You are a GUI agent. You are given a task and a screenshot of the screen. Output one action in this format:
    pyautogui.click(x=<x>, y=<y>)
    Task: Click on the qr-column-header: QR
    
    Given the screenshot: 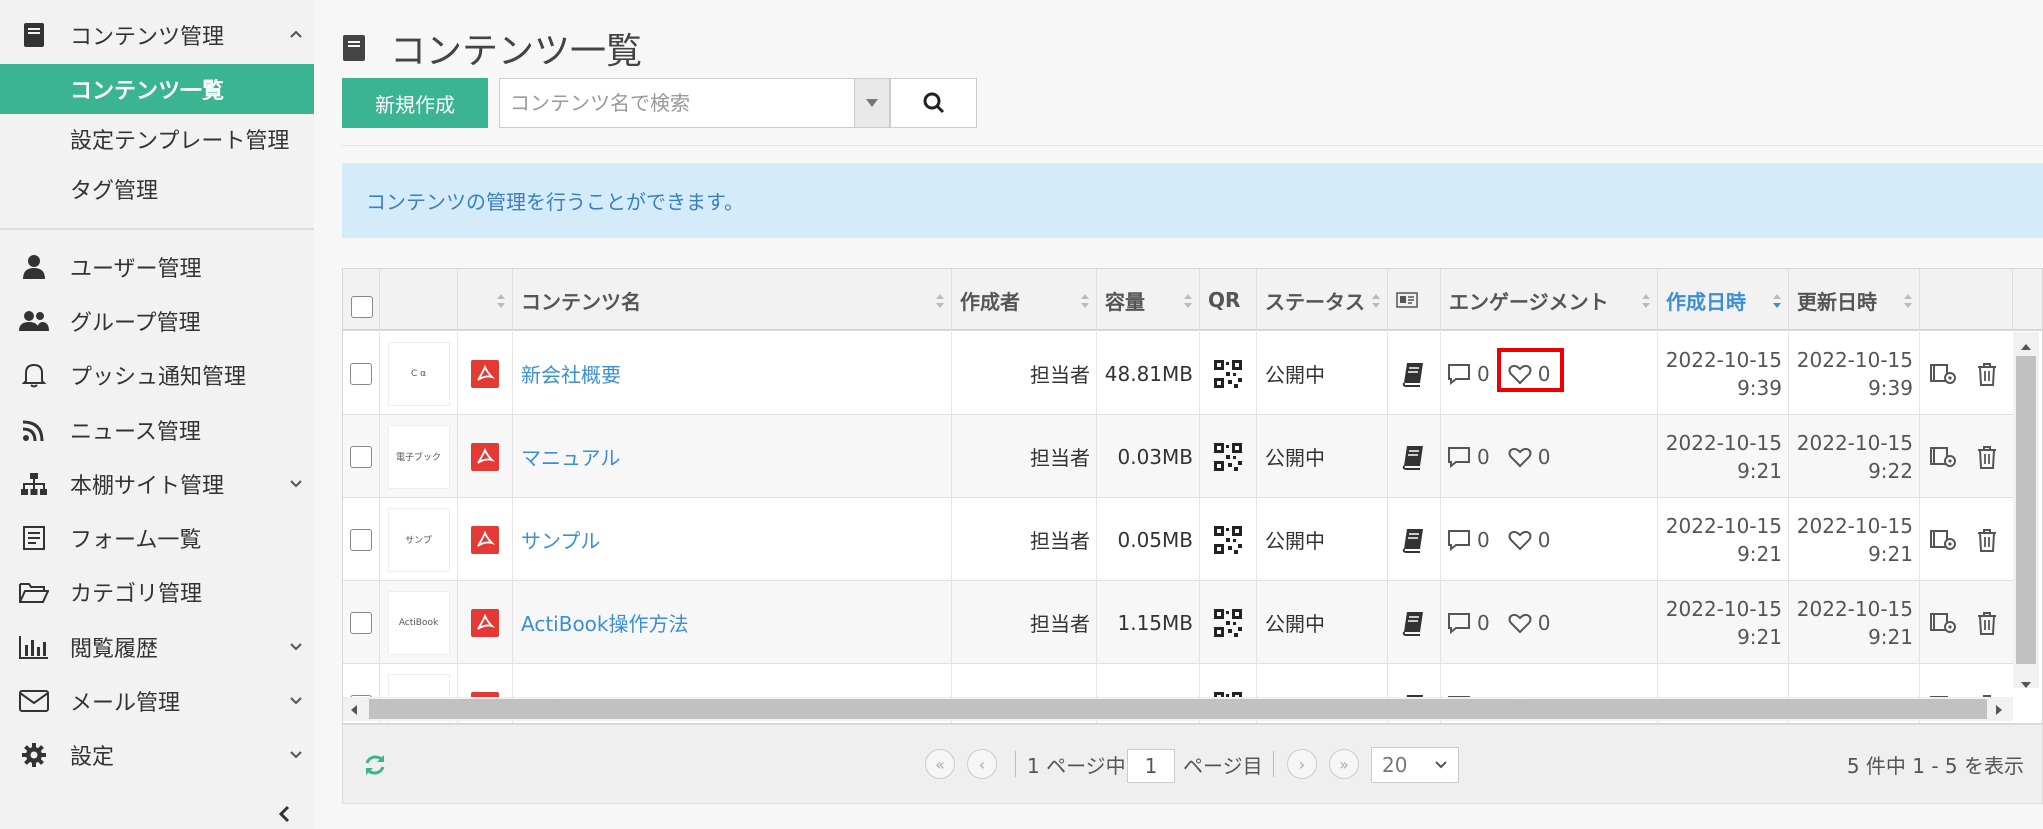 What is the action you would take?
    pyautogui.click(x=1228, y=300)
    